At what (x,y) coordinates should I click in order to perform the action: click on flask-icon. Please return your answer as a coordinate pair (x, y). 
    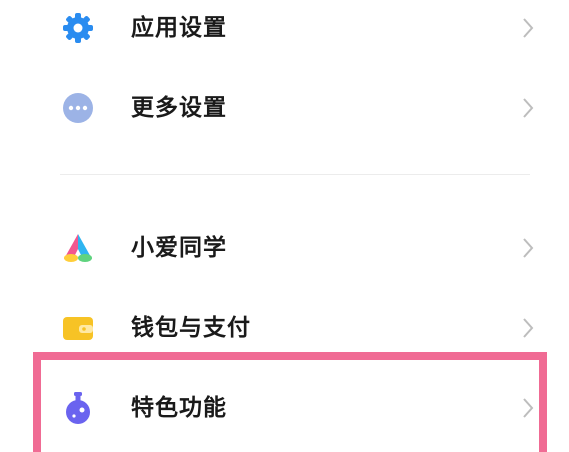
    Looking at the image, I should click on (78, 408).